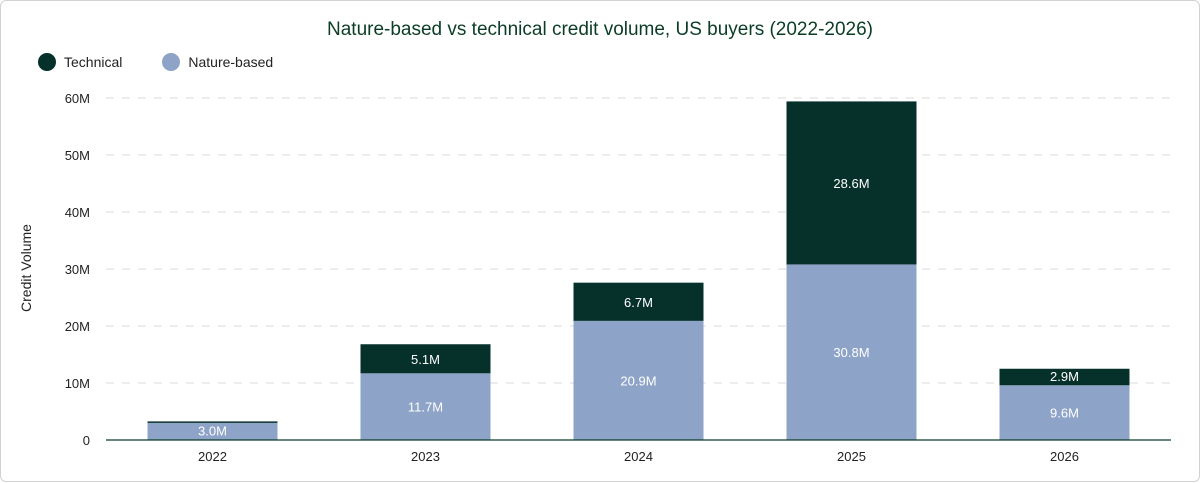  I want to click on data-label: 20.9M, so click(638, 380).